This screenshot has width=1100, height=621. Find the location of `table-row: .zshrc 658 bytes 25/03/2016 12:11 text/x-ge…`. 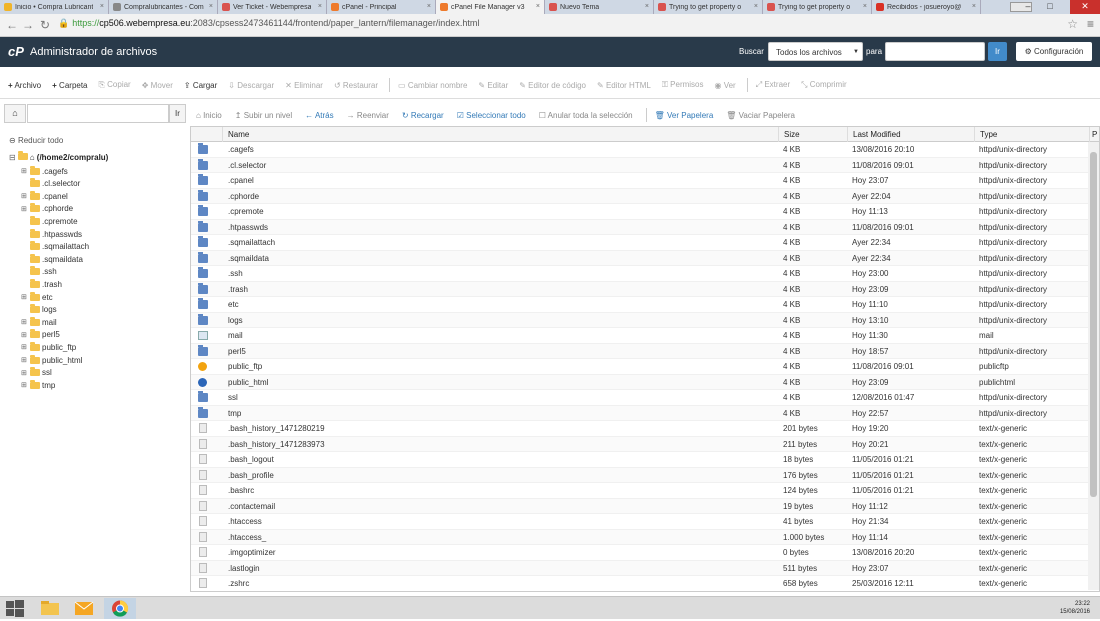

table-row: .zshrc 658 bytes 25/03/2016 12:11 text/x-ge… is located at coordinates (640, 583).